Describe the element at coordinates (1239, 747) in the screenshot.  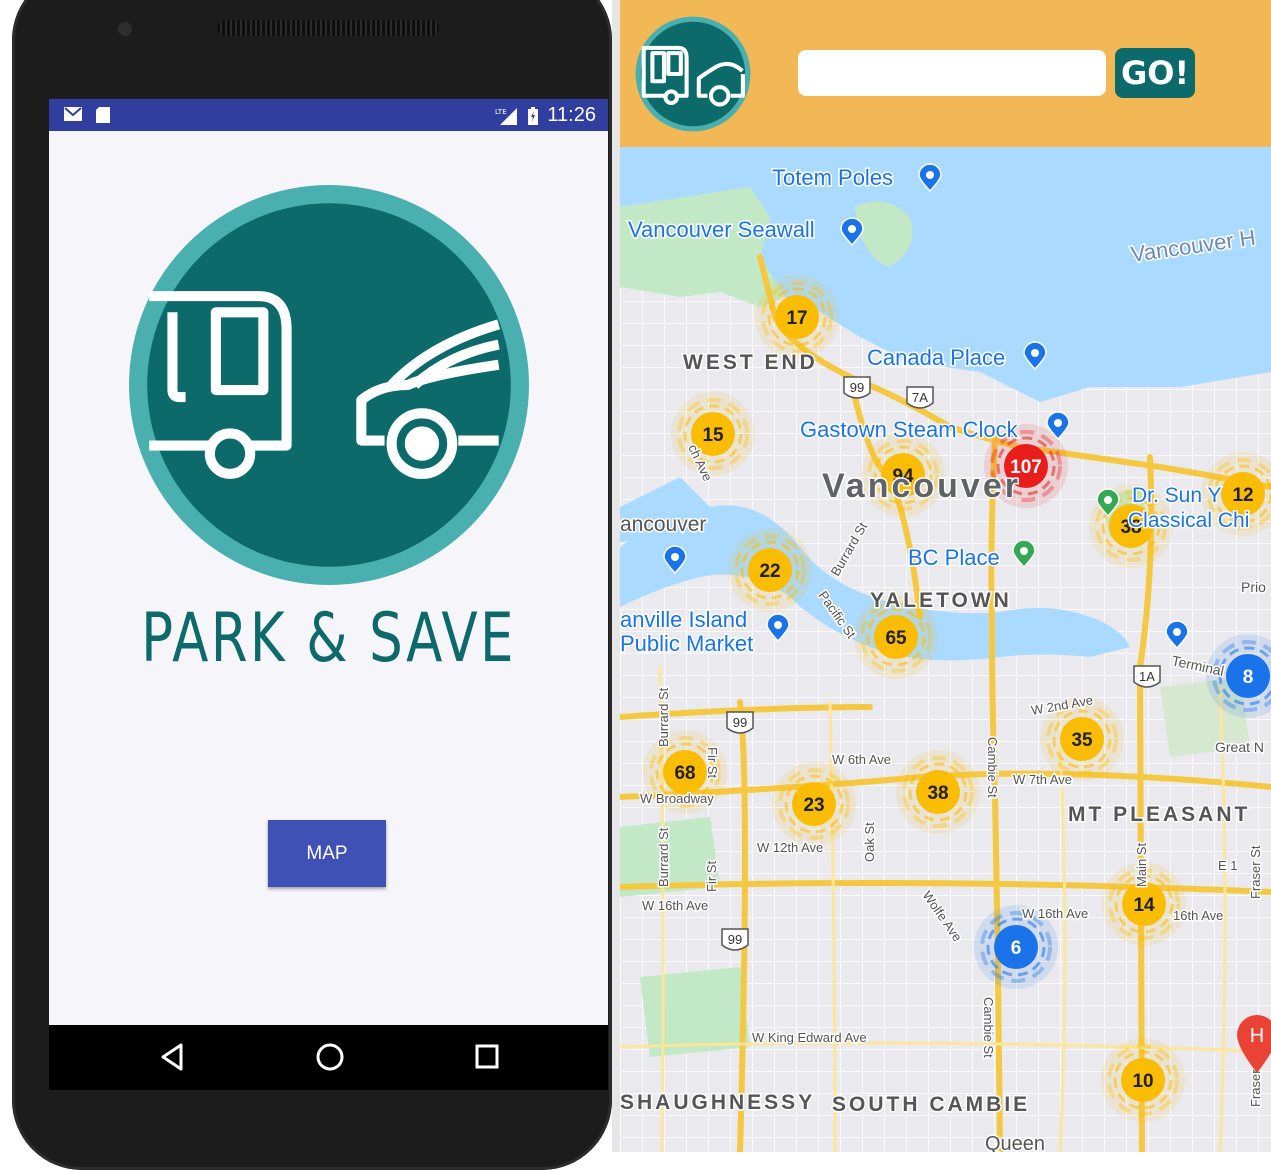
I see `map-place-label: Great N` at that location.